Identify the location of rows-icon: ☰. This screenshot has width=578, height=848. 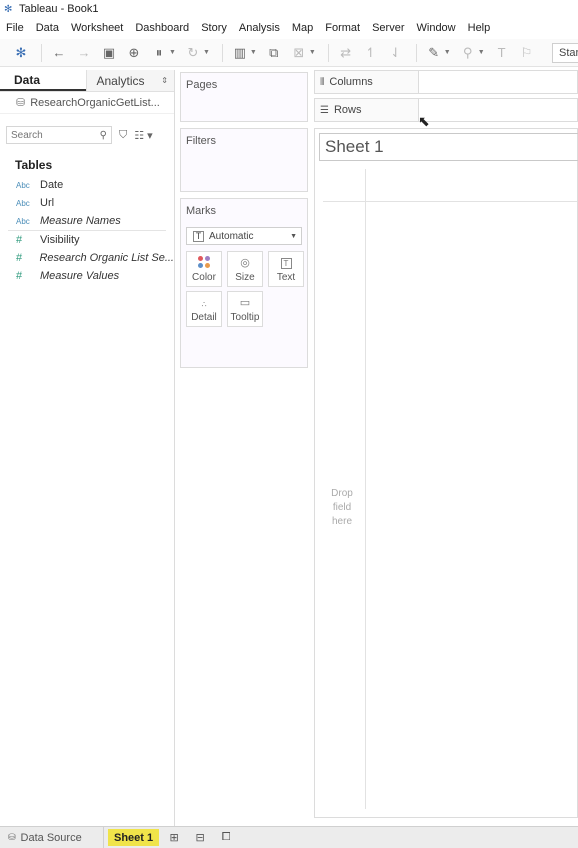
(324, 110).